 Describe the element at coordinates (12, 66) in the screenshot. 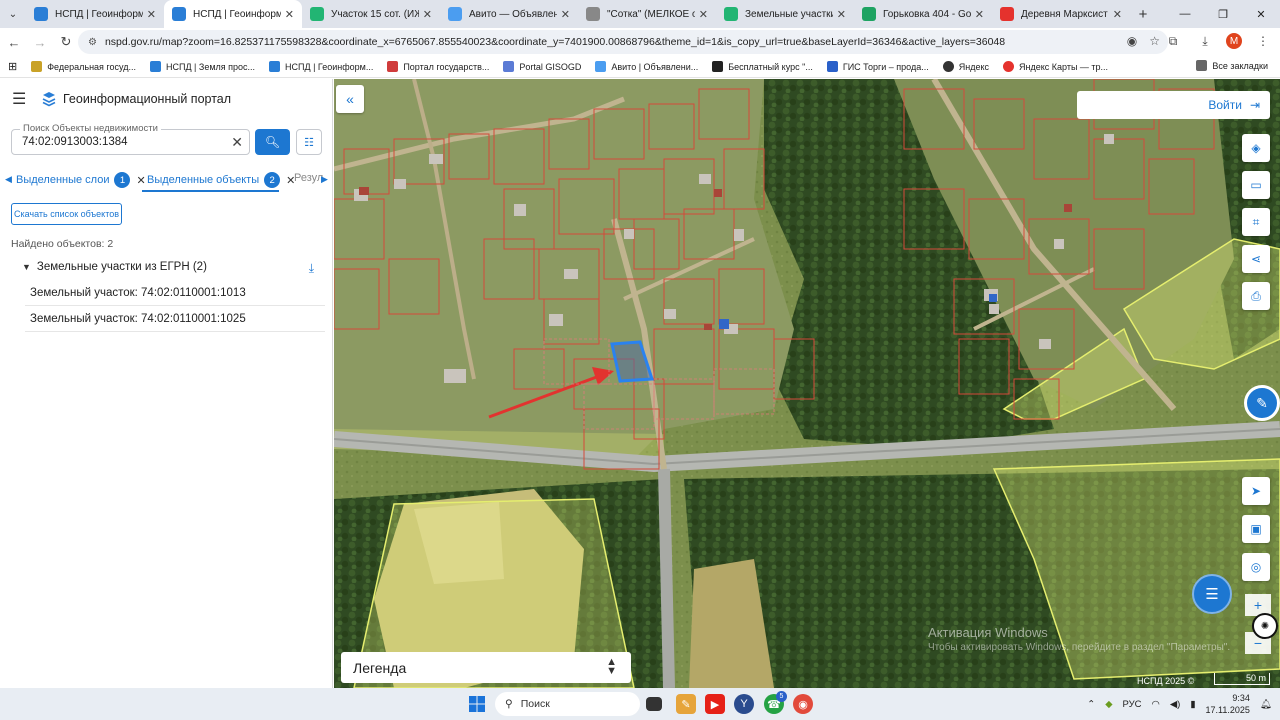

I see `apps-icon: ⊞` at that location.